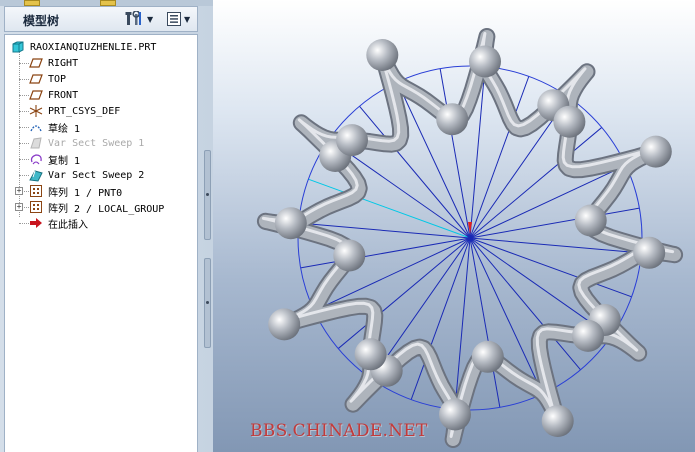 This screenshot has height=452, width=695. What do you see at coordinates (41, 21) in the screenshot?
I see `model-tree-title: 模型树` at bounding box center [41, 21].